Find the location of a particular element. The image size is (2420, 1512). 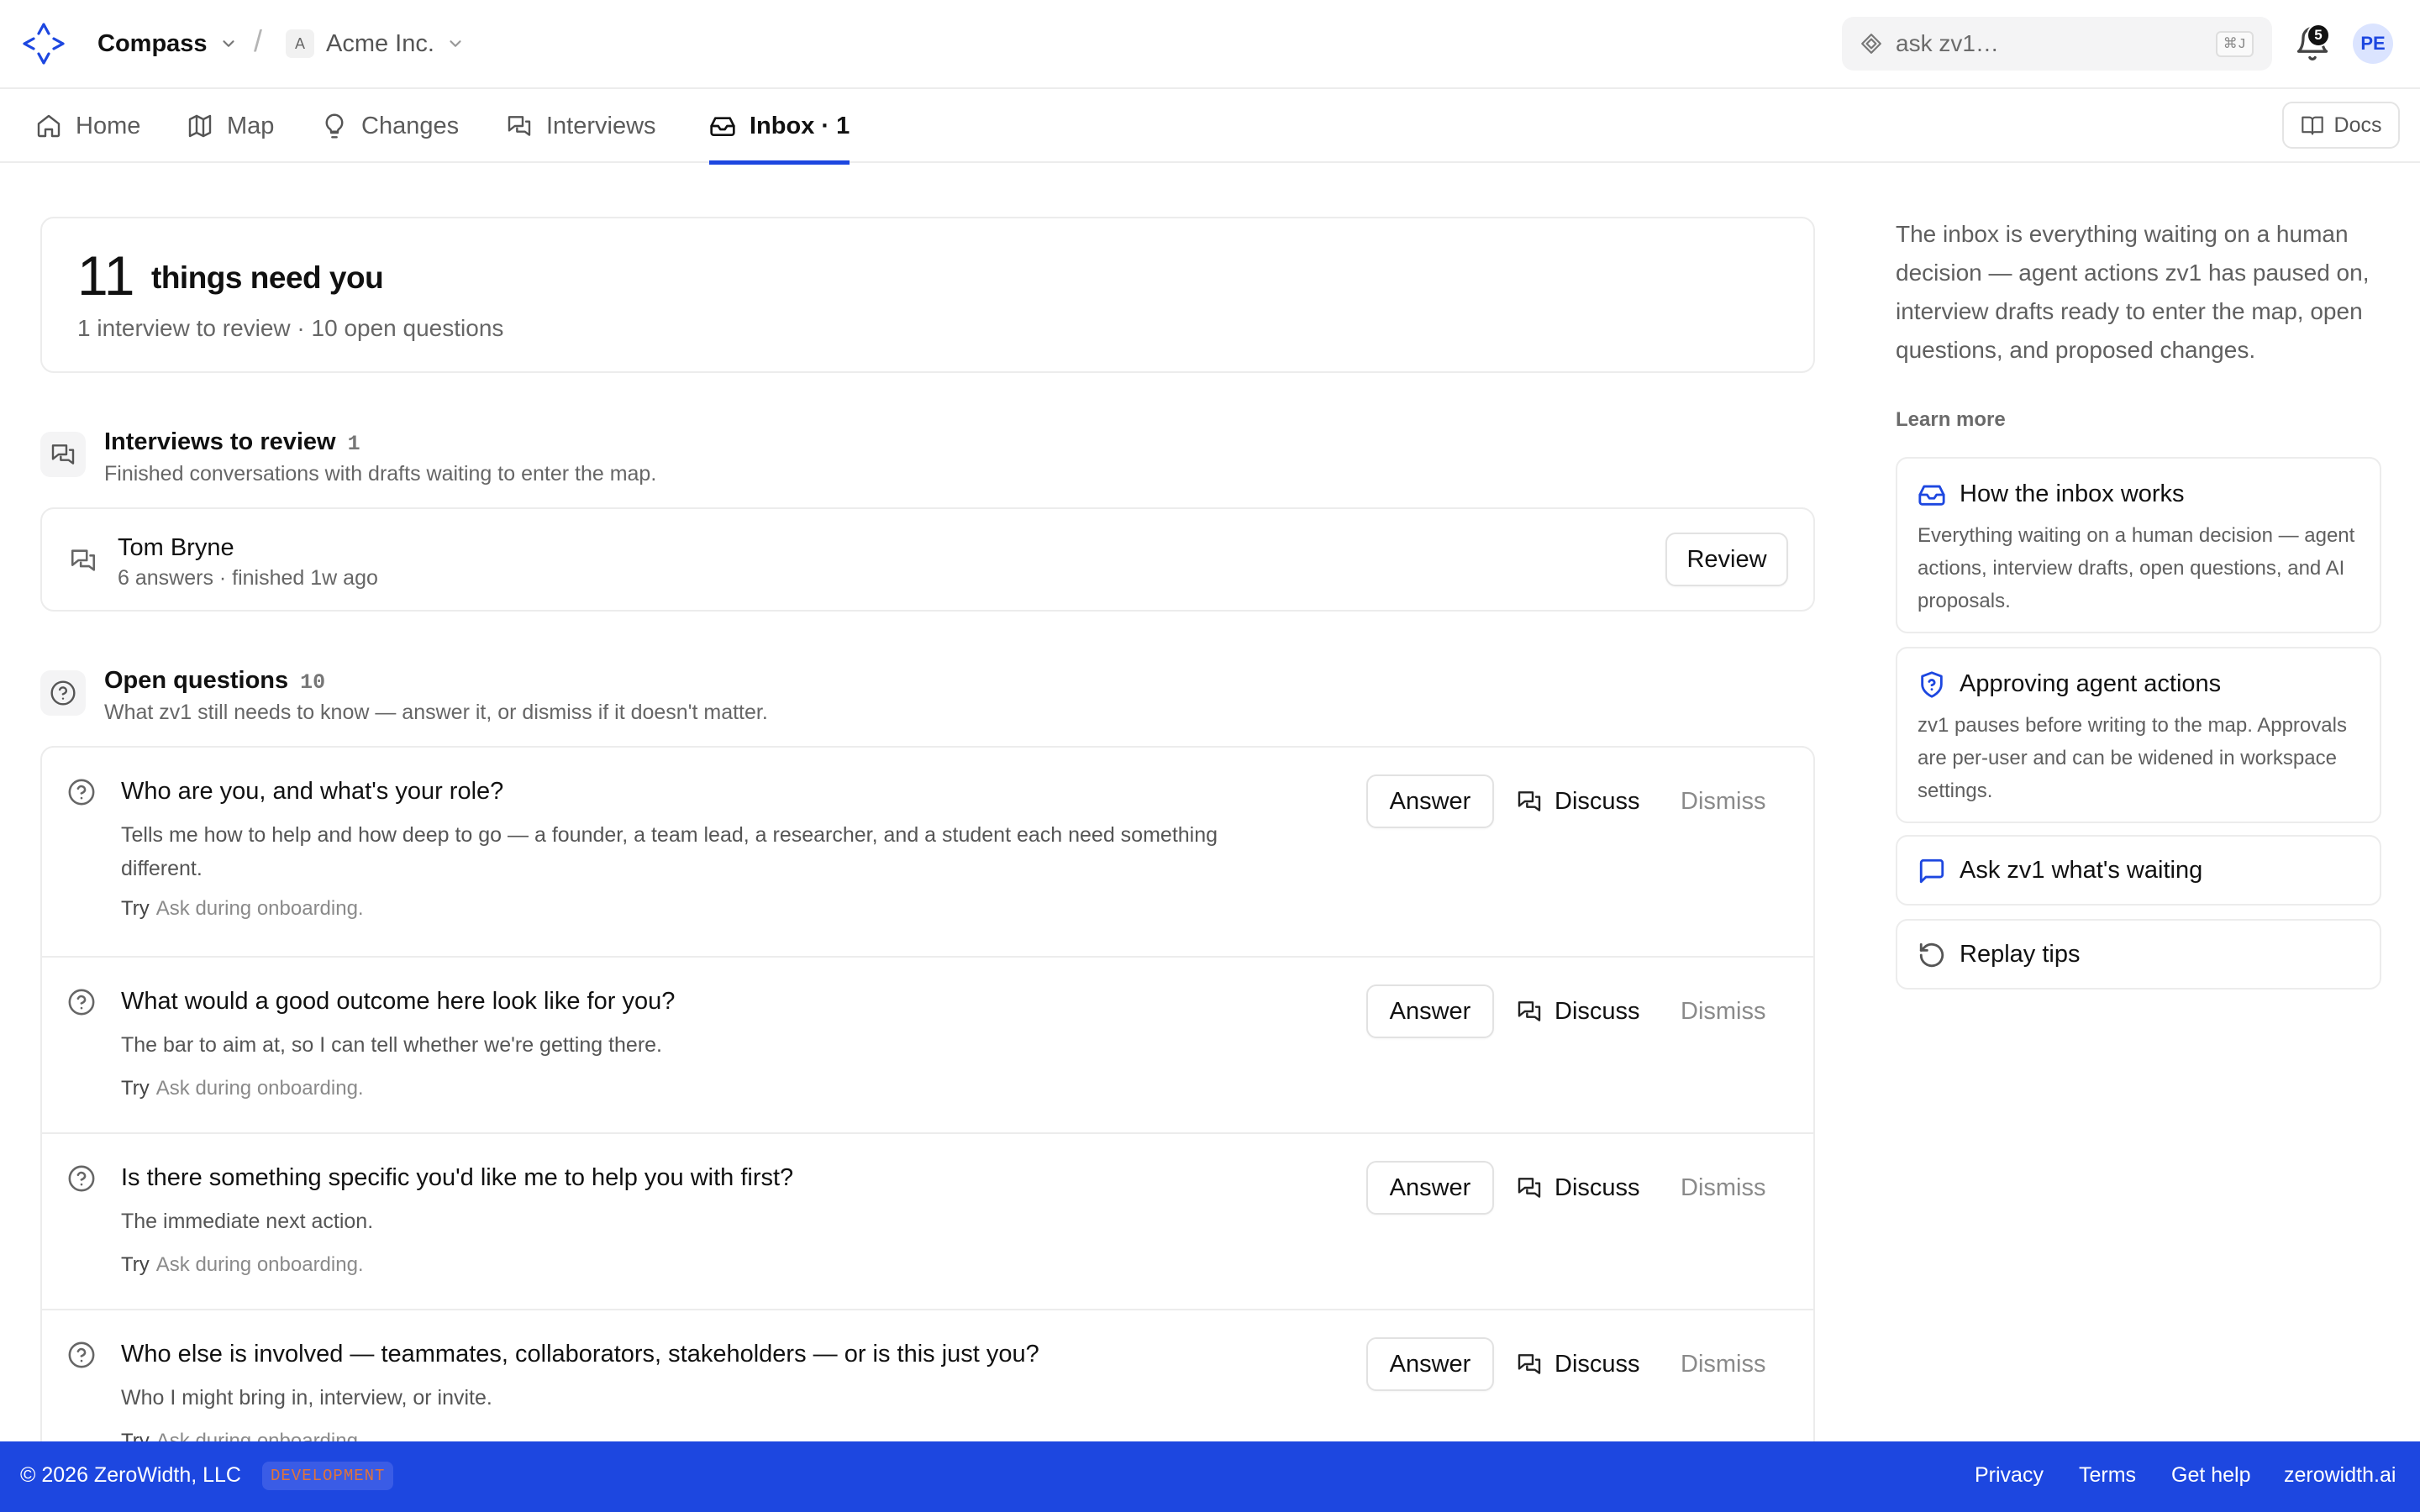

section-count: 10 is located at coordinates (313, 682).